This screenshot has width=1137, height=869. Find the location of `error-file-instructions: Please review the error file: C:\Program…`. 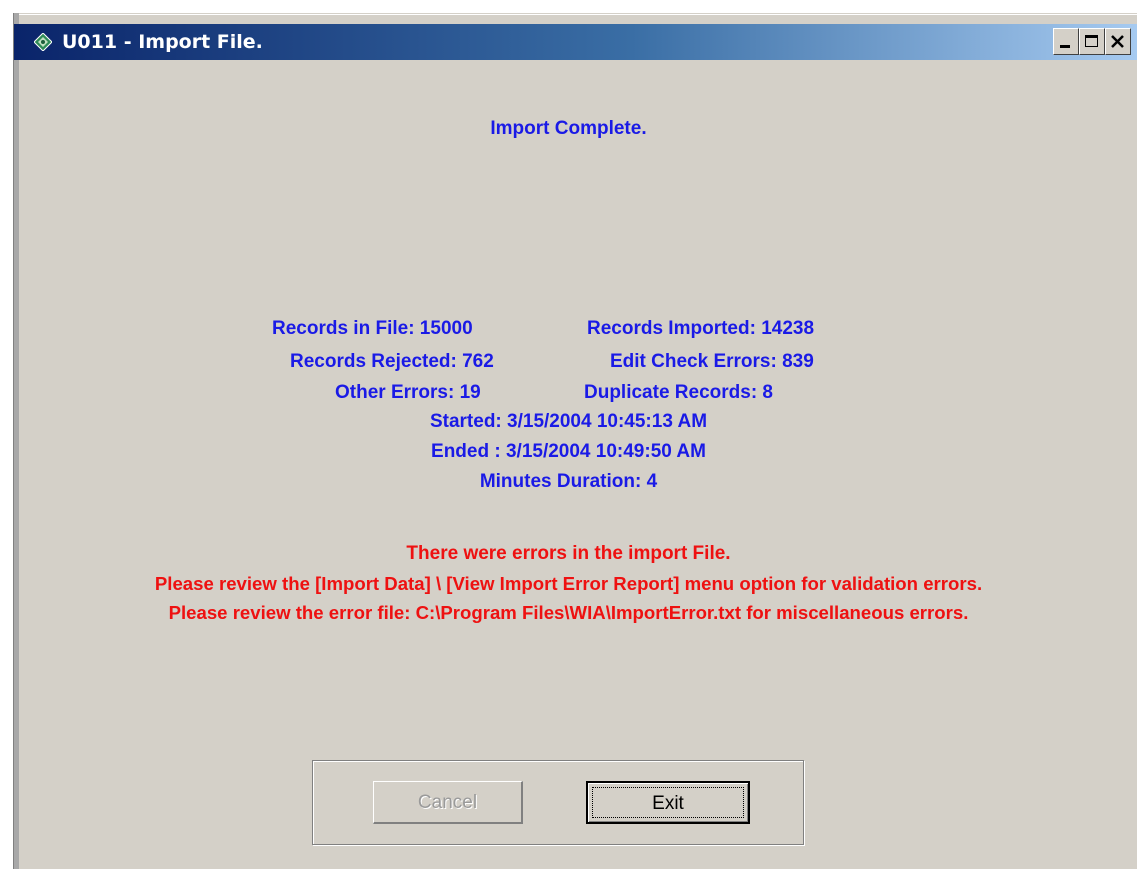

error-file-instructions: Please review the error file: C:\Program… is located at coordinates (568, 612).